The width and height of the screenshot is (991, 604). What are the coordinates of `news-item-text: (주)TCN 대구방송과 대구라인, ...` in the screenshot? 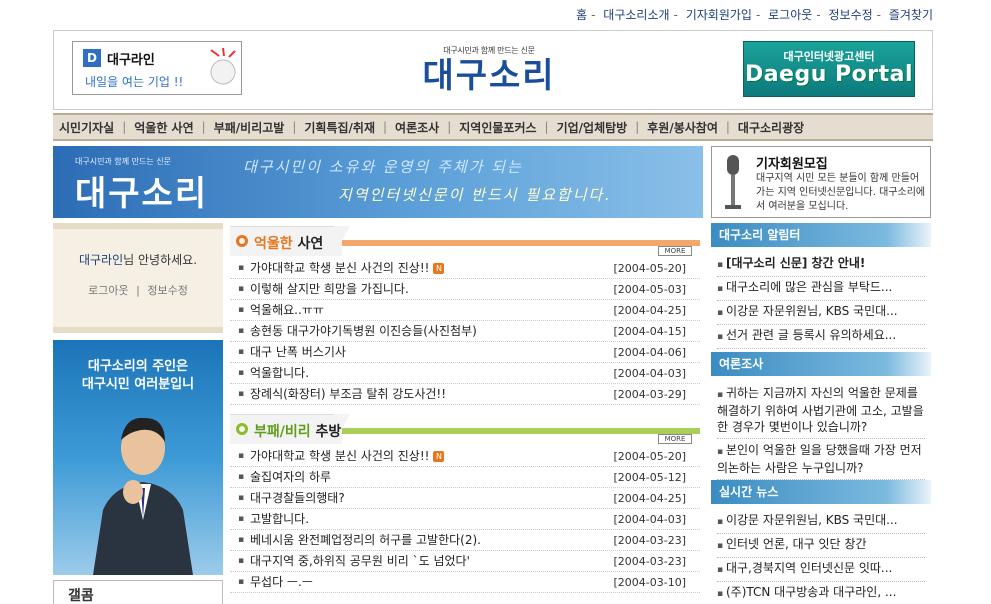 It's located at (811, 592).